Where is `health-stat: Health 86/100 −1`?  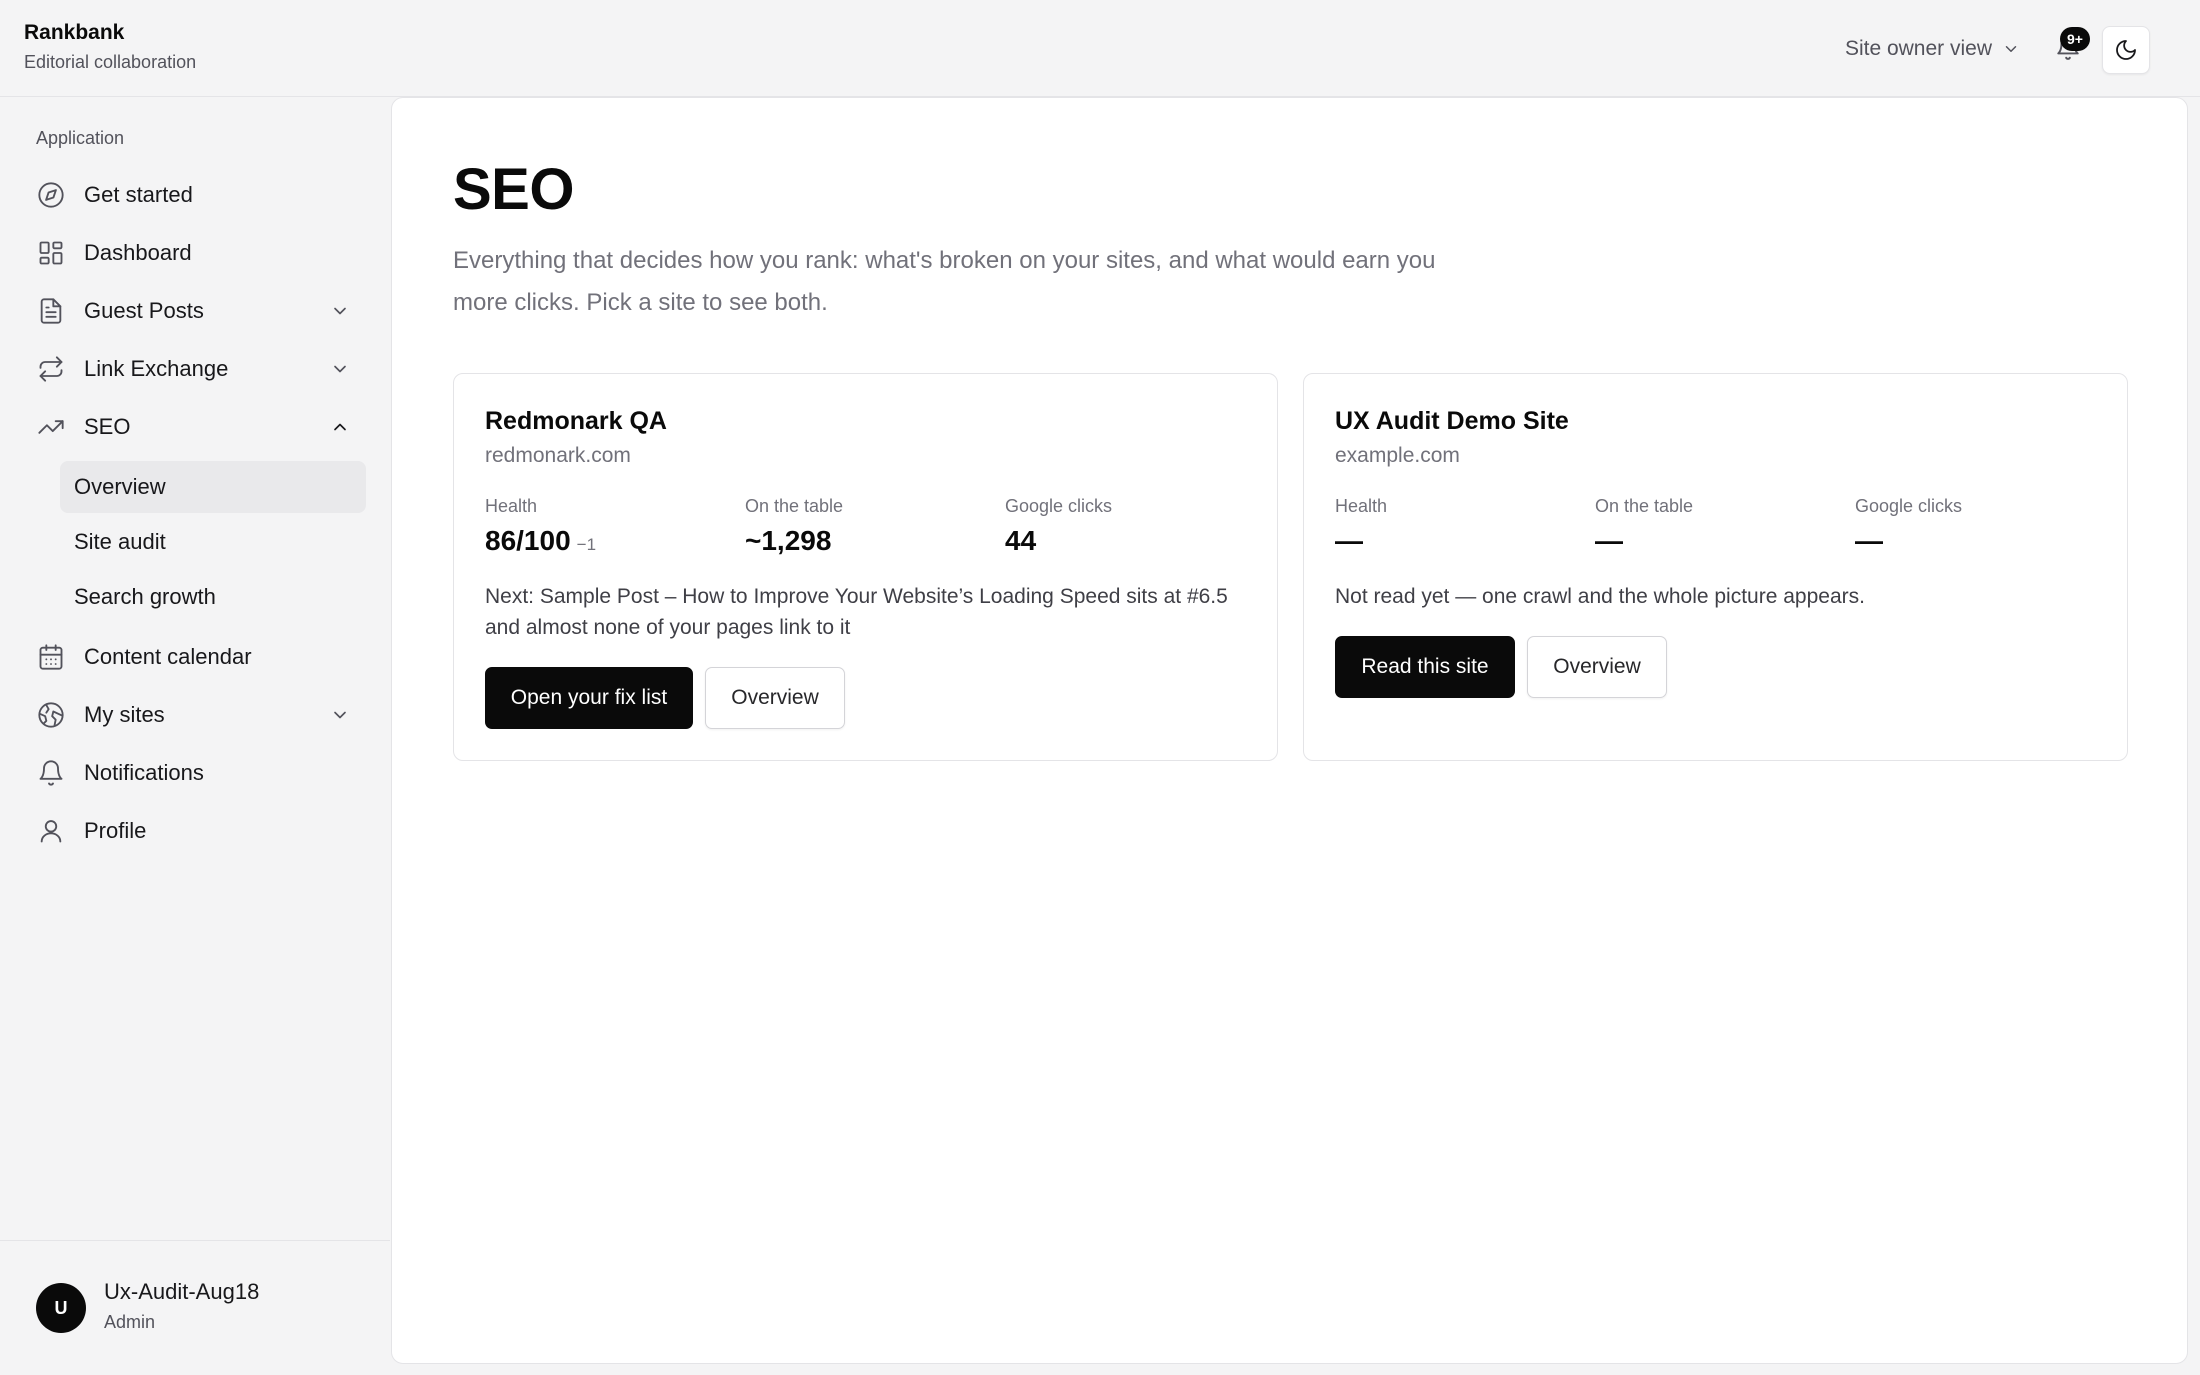 health-stat: Health 86/100 −1 is located at coordinates (540, 526).